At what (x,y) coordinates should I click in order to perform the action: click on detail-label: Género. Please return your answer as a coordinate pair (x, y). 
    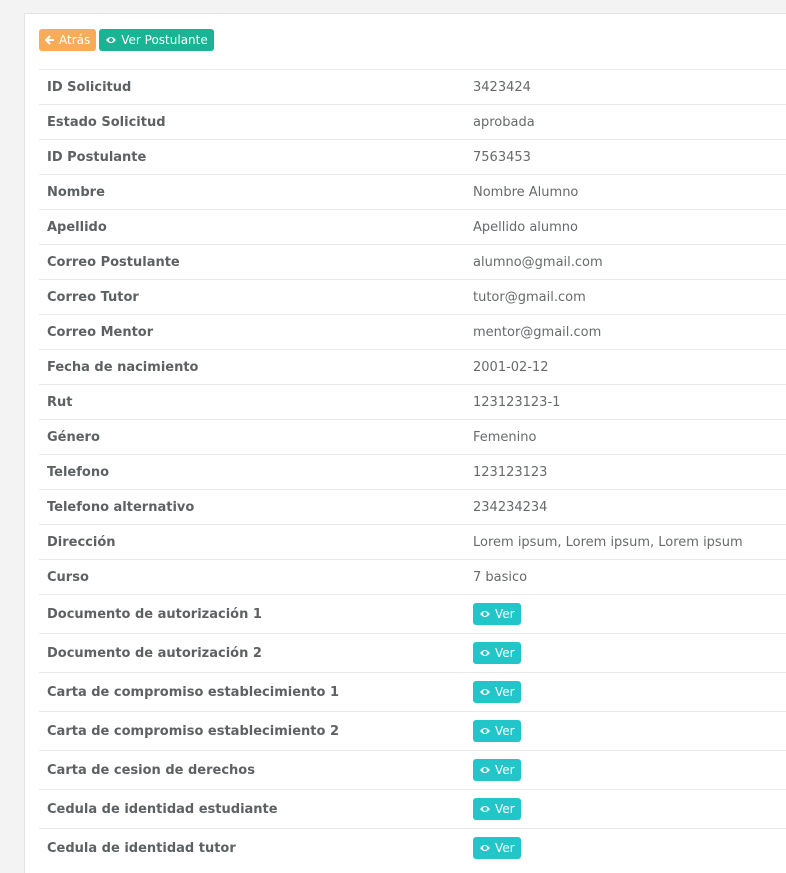
    Looking at the image, I should click on (73, 437).